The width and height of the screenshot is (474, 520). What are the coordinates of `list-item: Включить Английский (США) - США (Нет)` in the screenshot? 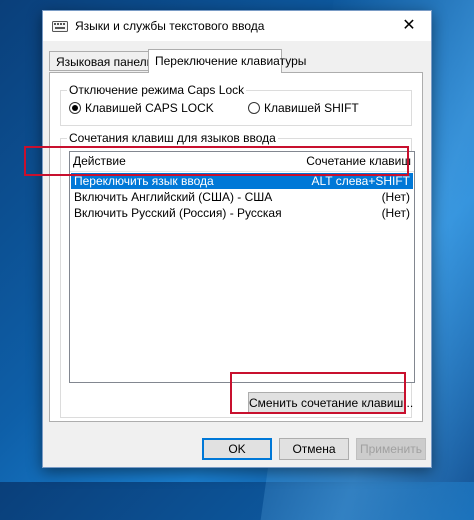 It's located at (242, 197).